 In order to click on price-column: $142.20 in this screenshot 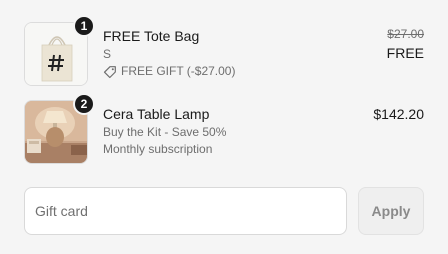, I will do `click(398, 114)`.